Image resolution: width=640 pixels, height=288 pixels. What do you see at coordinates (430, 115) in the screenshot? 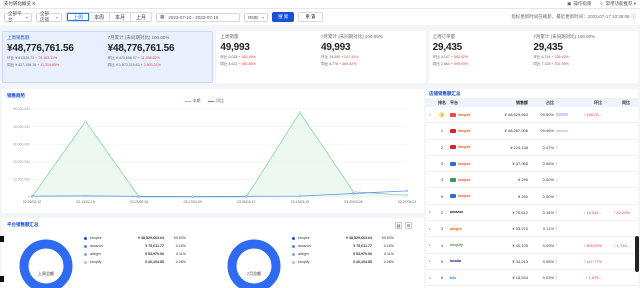
I see `expand-toggle-icon: ▾` at bounding box center [430, 115].